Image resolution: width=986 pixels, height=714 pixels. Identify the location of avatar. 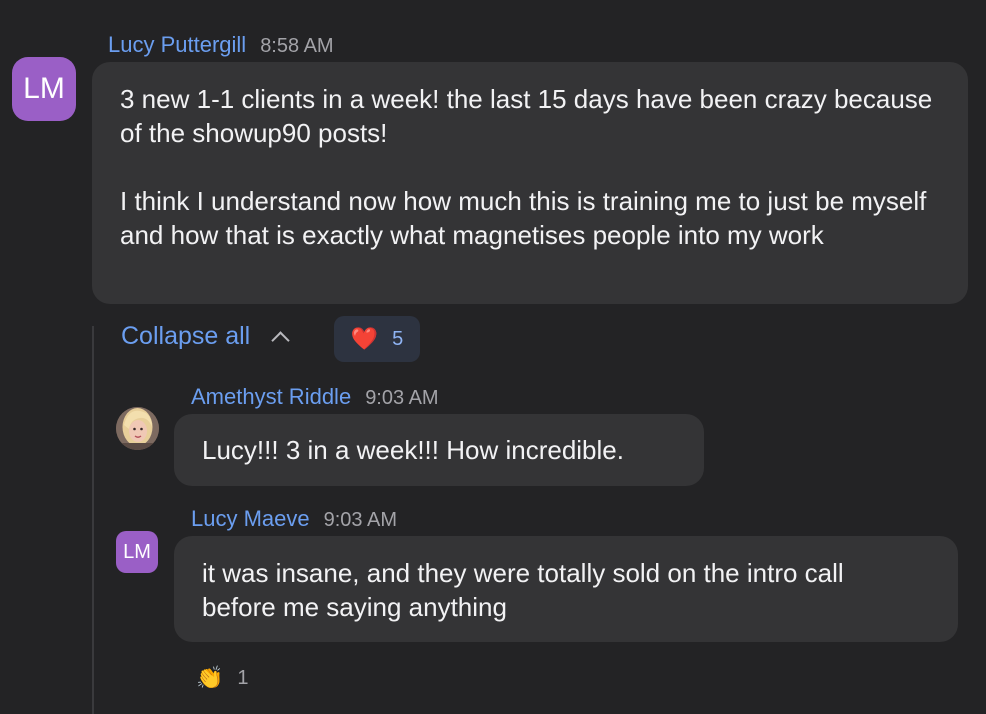
(137, 428).